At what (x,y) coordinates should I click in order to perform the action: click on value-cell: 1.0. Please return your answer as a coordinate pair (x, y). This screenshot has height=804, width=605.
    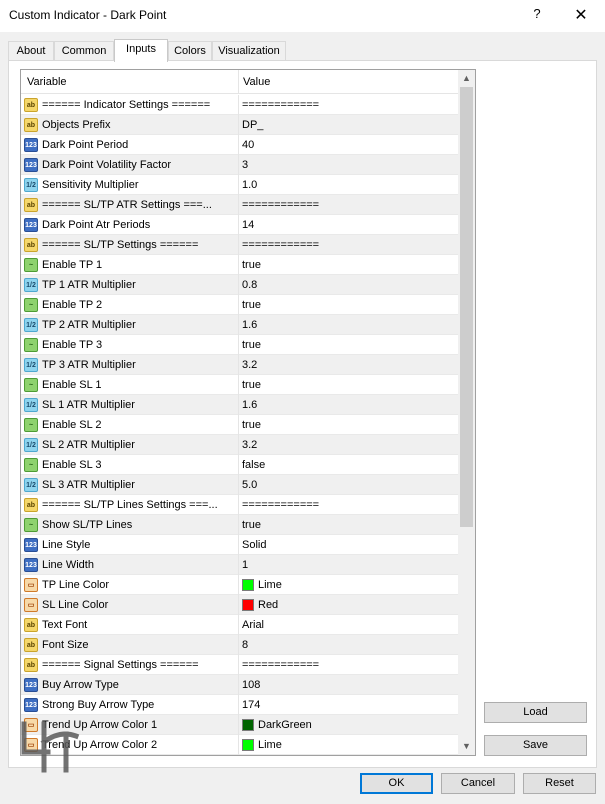
    Looking at the image, I should click on (249, 185).